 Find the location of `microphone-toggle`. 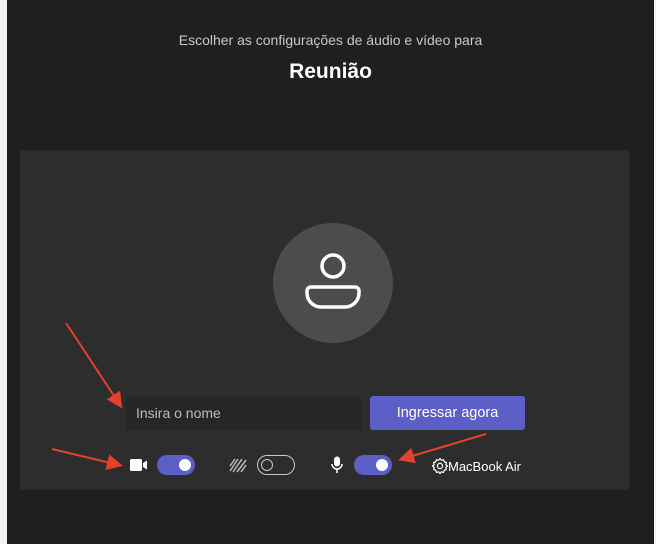

microphone-toggle is located at coordinates (373, 465).